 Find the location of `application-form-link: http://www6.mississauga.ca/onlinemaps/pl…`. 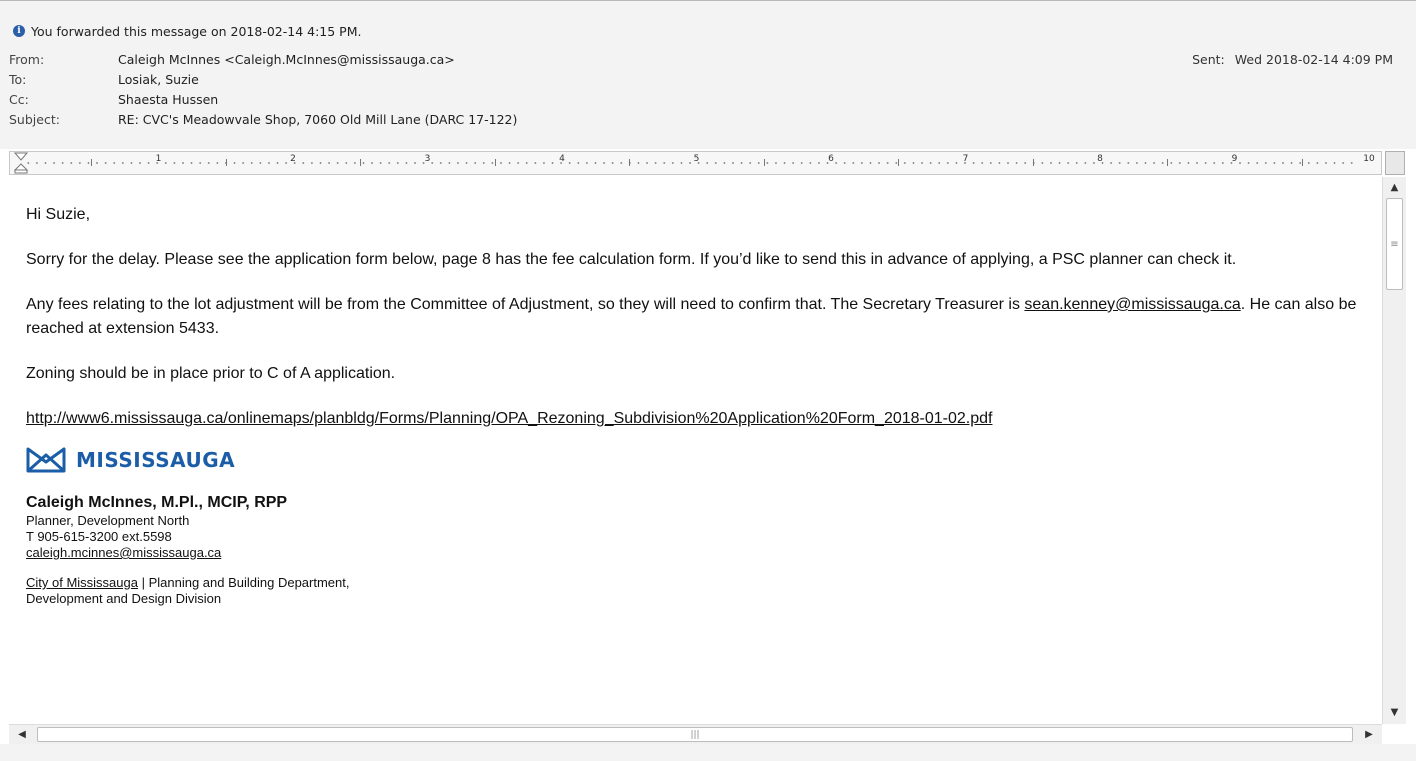

application-form-link: http://www6.mississauga.ca/onlinemaps/pl… is located at coordinates (509, 418).